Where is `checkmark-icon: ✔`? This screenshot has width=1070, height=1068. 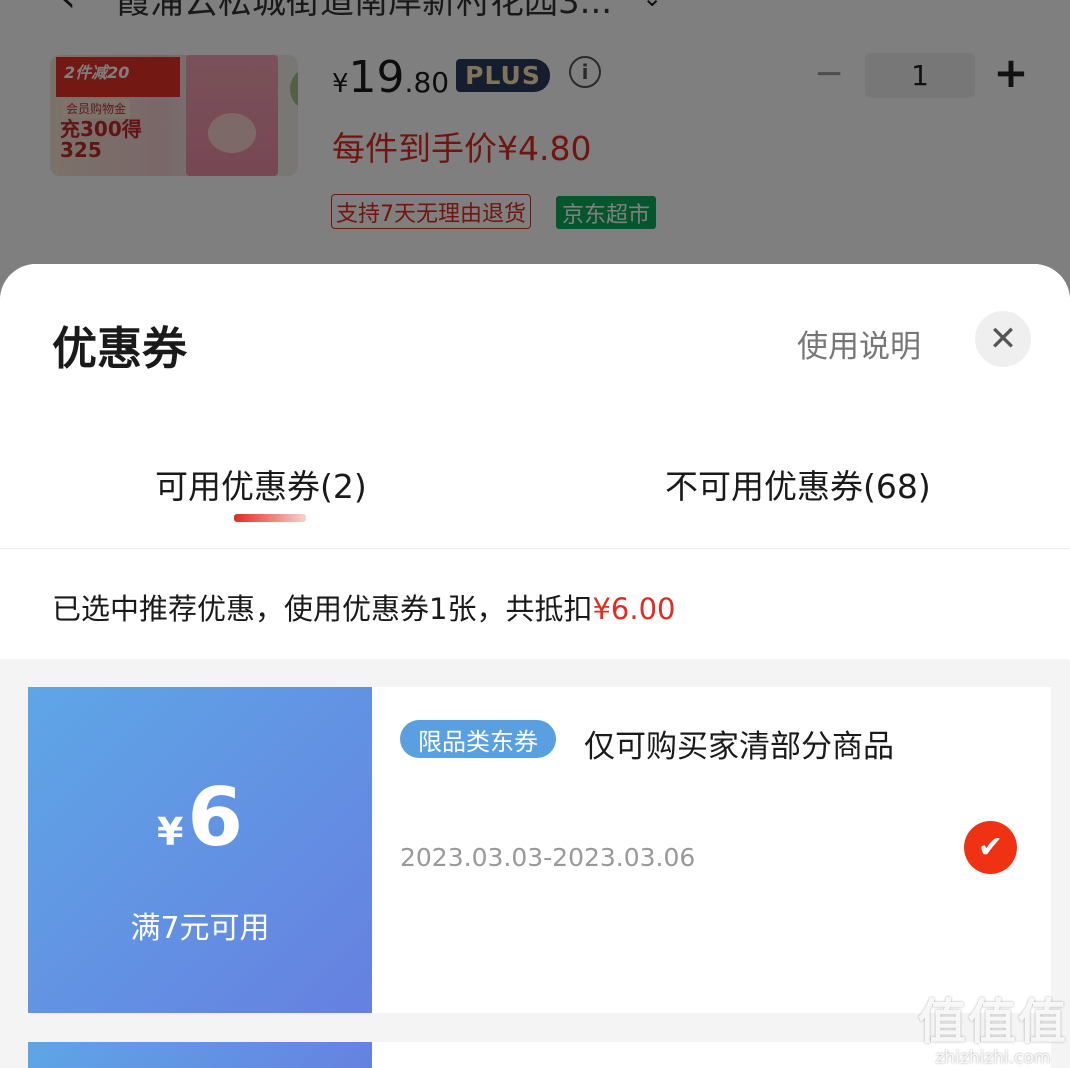
checkmark-icon: ✔ is located at coordinates (990, 847).